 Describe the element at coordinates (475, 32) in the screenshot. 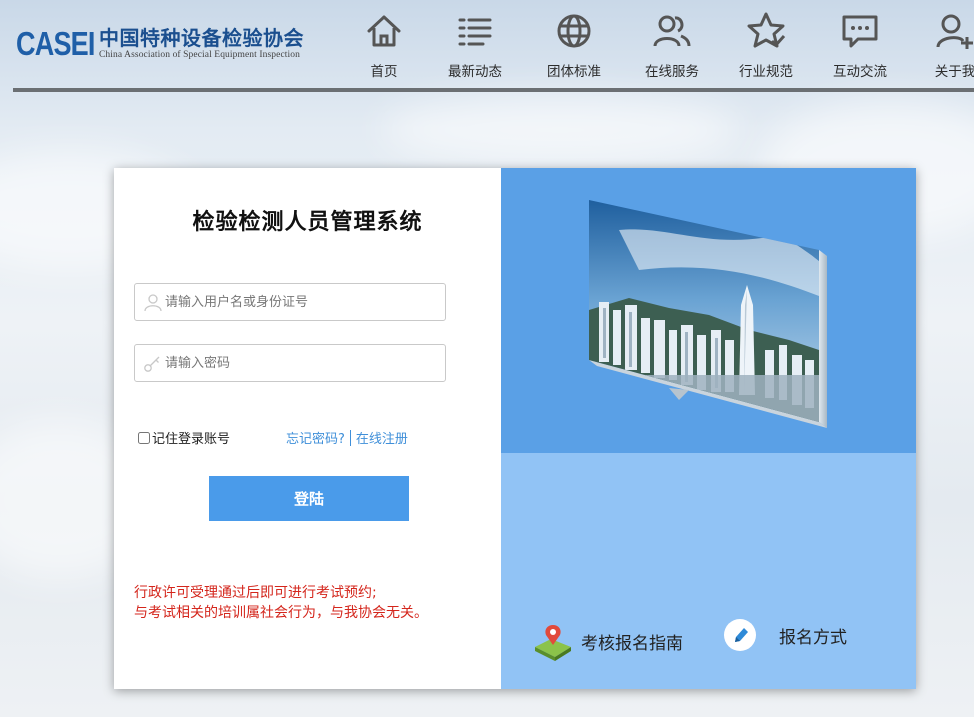

I see `news-list-icon` at that location.